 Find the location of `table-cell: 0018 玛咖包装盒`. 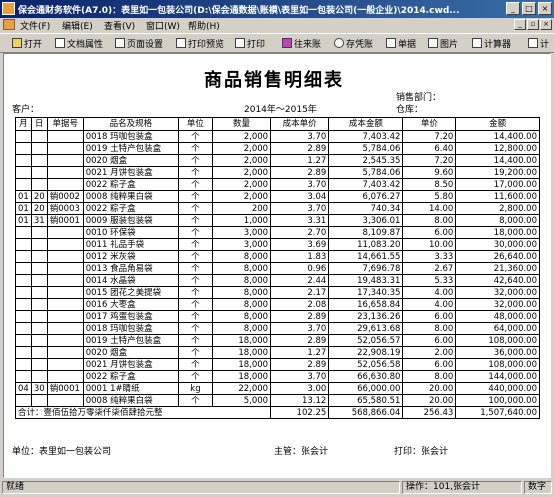

table-cell: 0018 玛咖包装盒 is located at coordinates (131, 136).